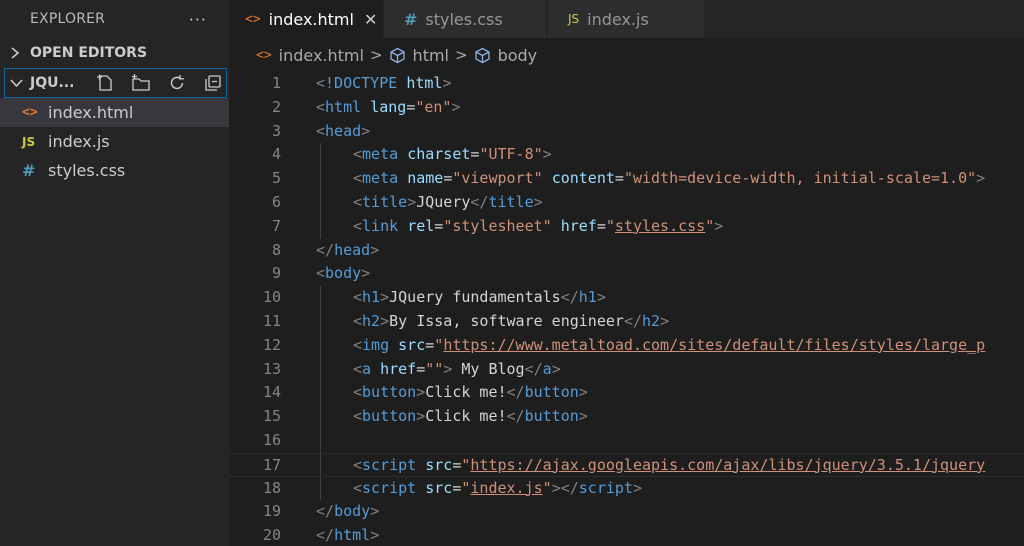  I want to click on line-number: 4, so click(276, 154).